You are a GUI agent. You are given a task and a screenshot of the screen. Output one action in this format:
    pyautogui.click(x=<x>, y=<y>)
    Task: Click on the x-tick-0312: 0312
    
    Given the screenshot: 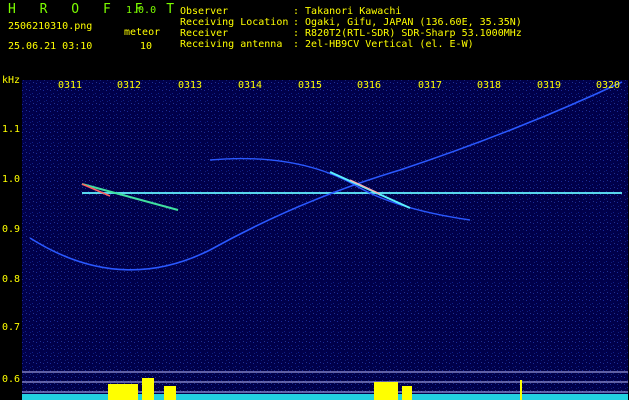 What is the action you would take?
    pyautogui.click(x=129, y=85)
    